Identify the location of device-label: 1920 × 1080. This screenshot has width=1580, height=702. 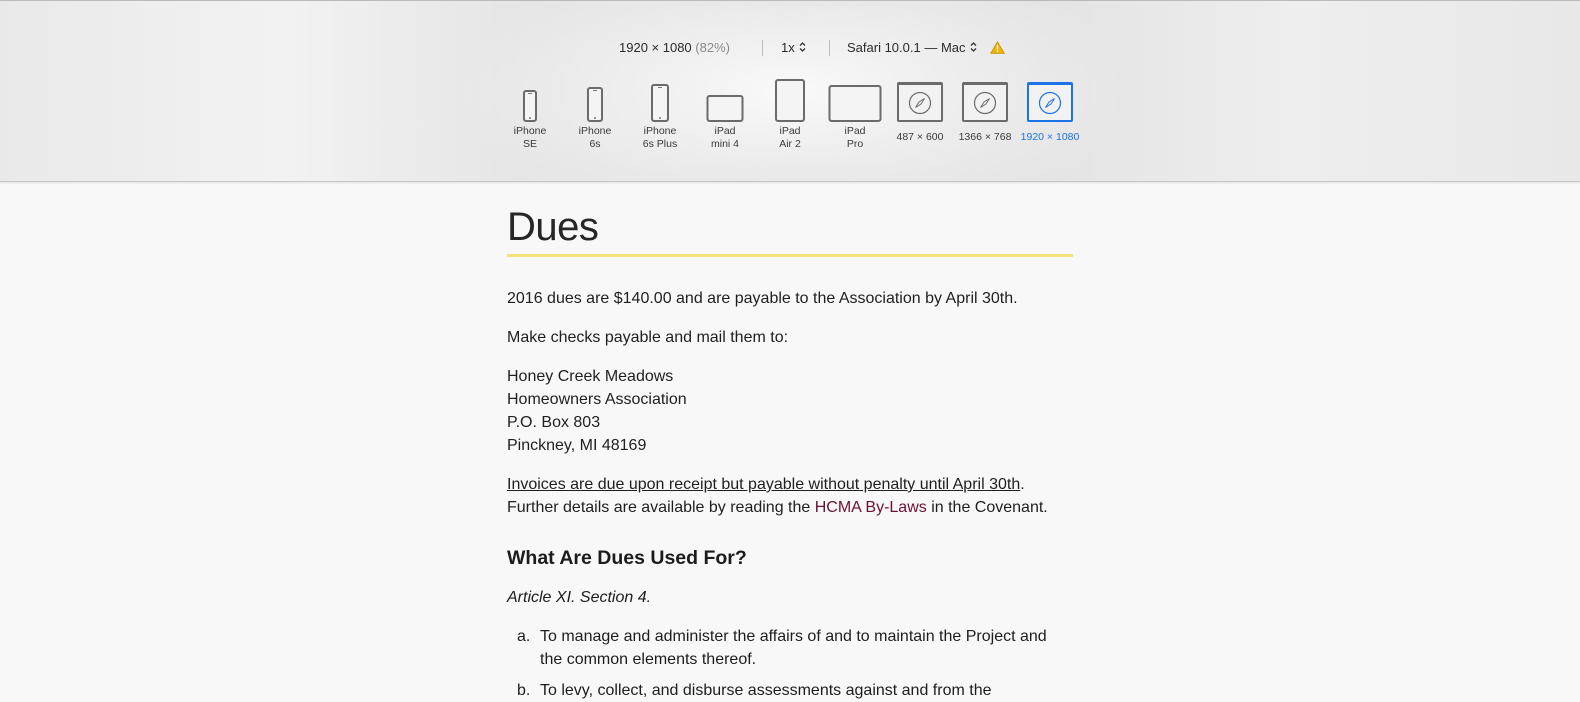
(1050, 137).